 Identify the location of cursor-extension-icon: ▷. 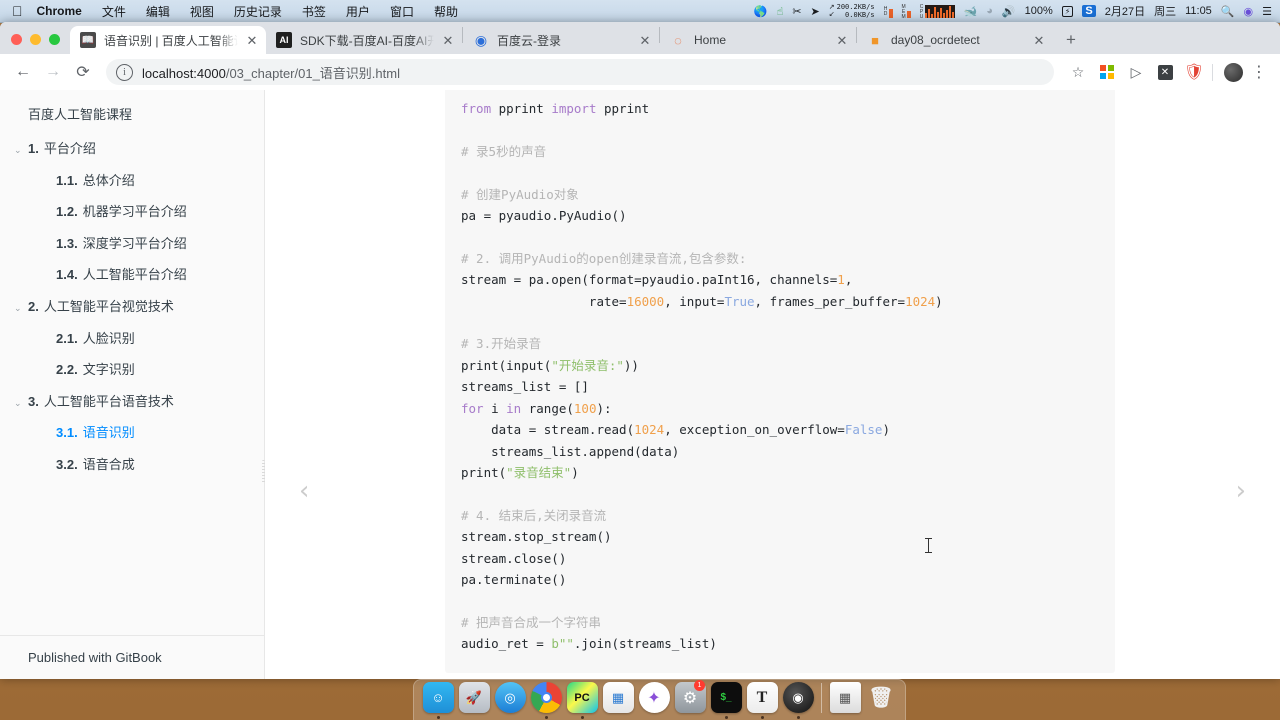
(1136, 72).